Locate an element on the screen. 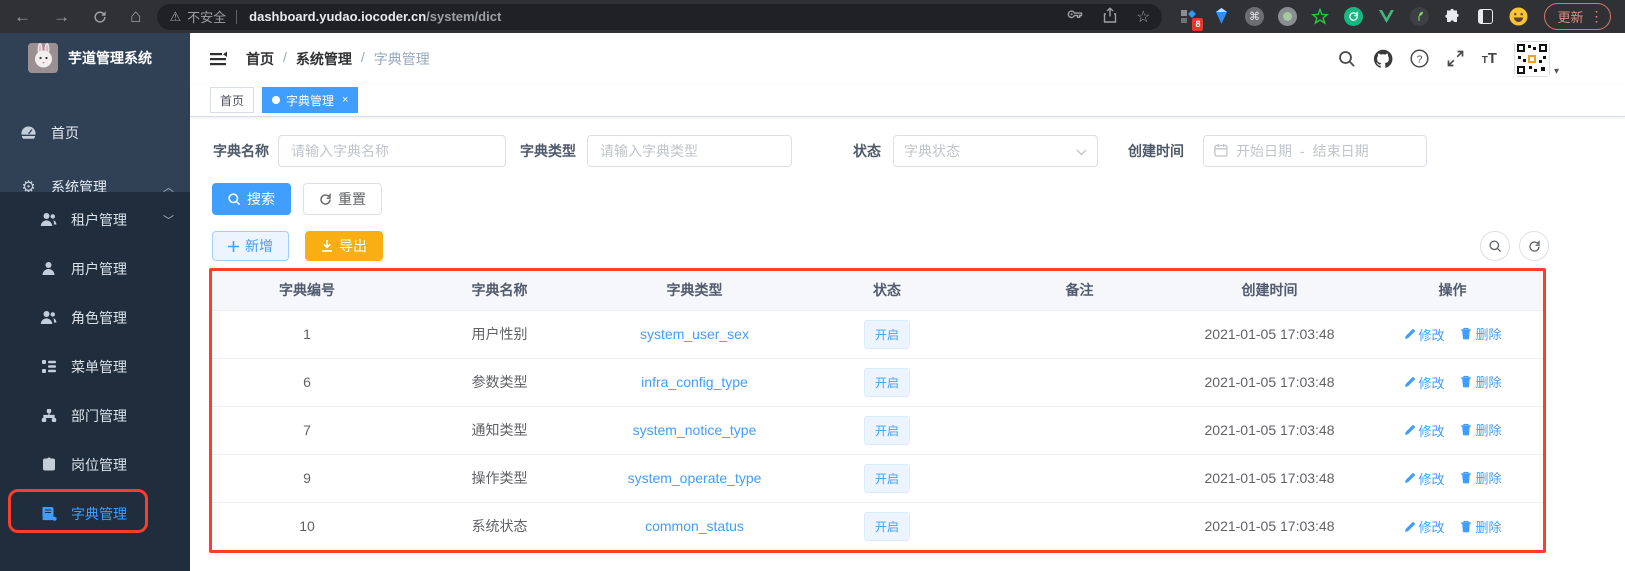 Image resolution: width=1625 pixels, height=571 pixels. cell-dict-type: system_notice_type is located at coordinates (694, 430).